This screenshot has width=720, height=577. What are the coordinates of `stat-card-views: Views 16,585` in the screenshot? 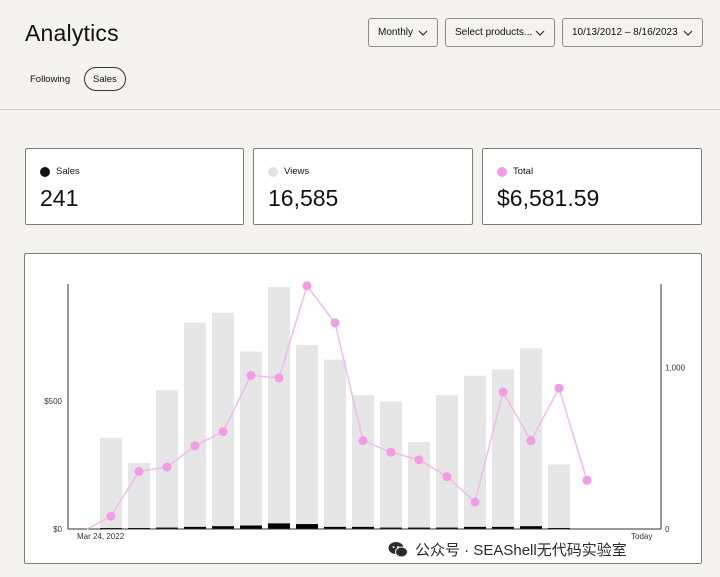 It's located at (363, 186).